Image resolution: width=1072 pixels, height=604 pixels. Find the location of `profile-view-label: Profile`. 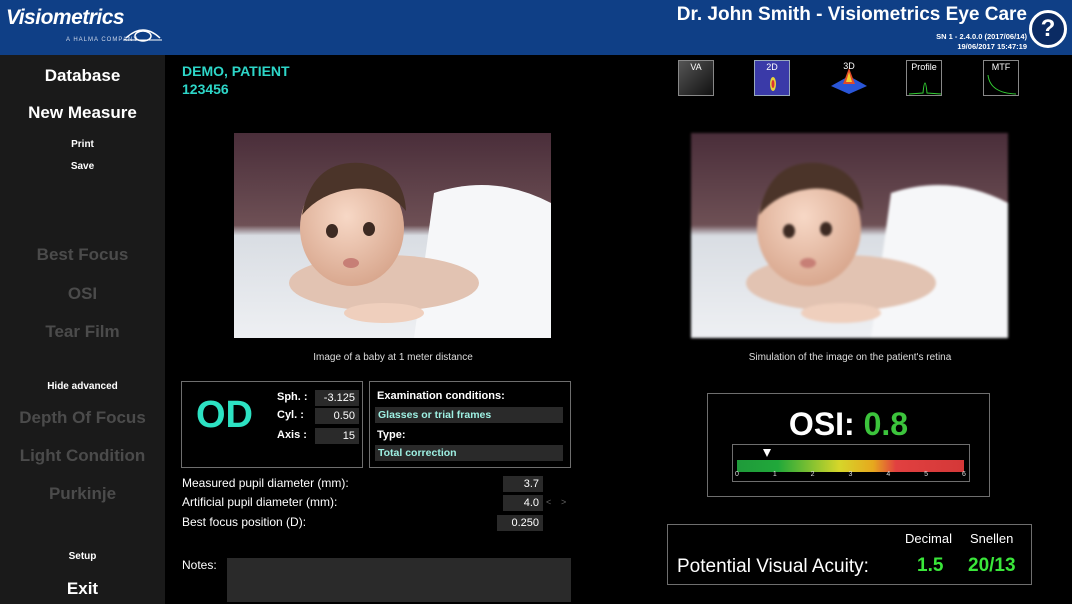

profile-view-label: Profile is located at coordinates (924, 67).